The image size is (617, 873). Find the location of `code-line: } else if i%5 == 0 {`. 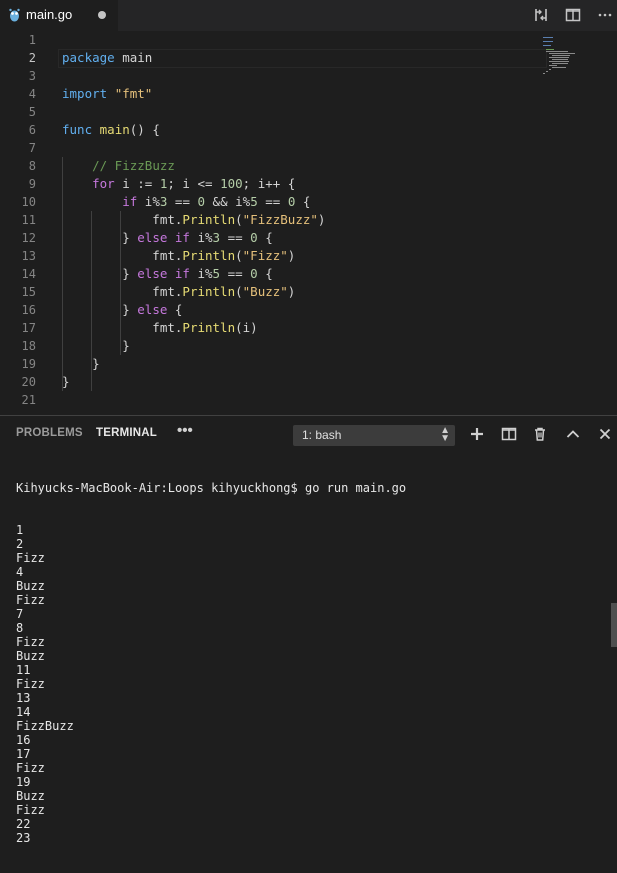

code-line: } else if i%5 == 0 { is located at coordinates (167, 274).